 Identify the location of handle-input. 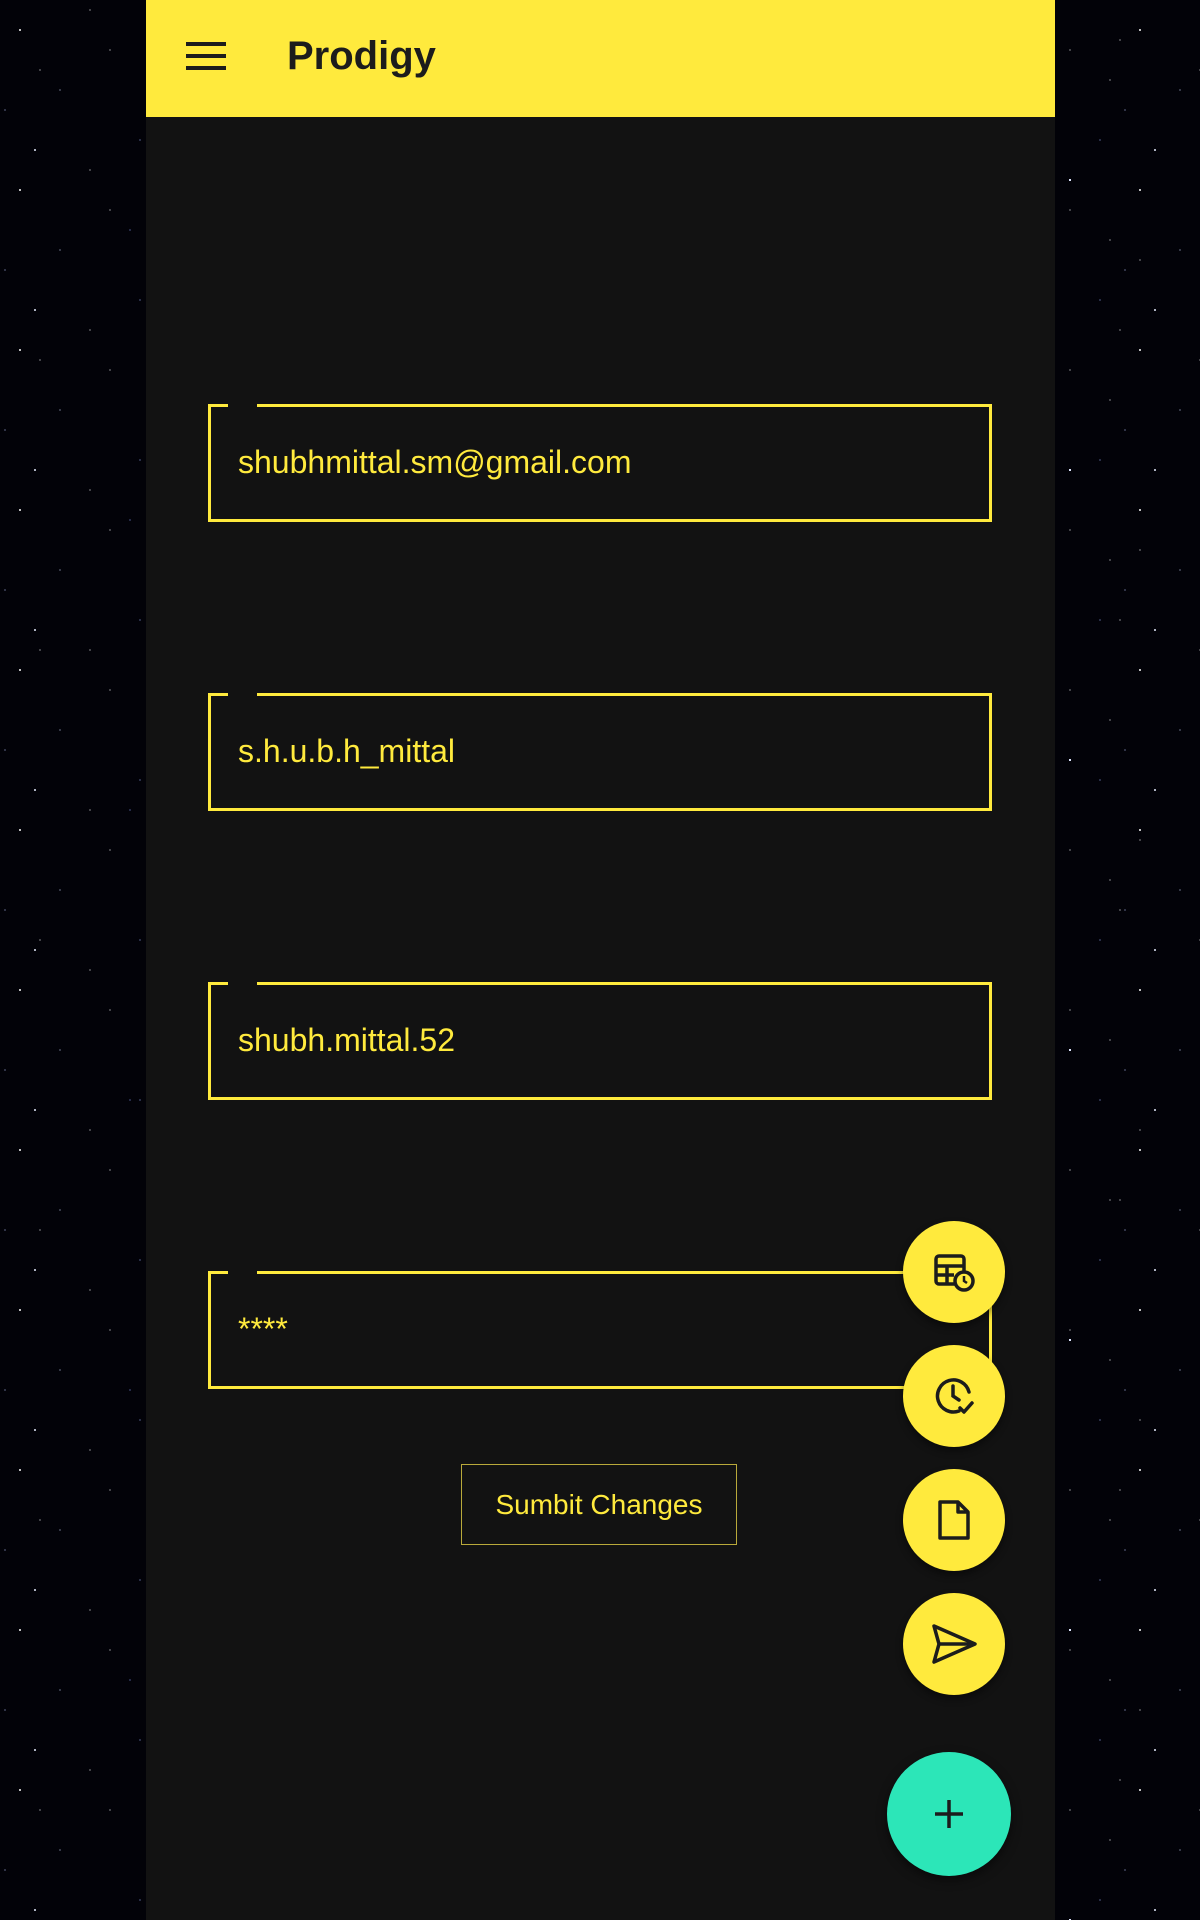
(598, 1040).